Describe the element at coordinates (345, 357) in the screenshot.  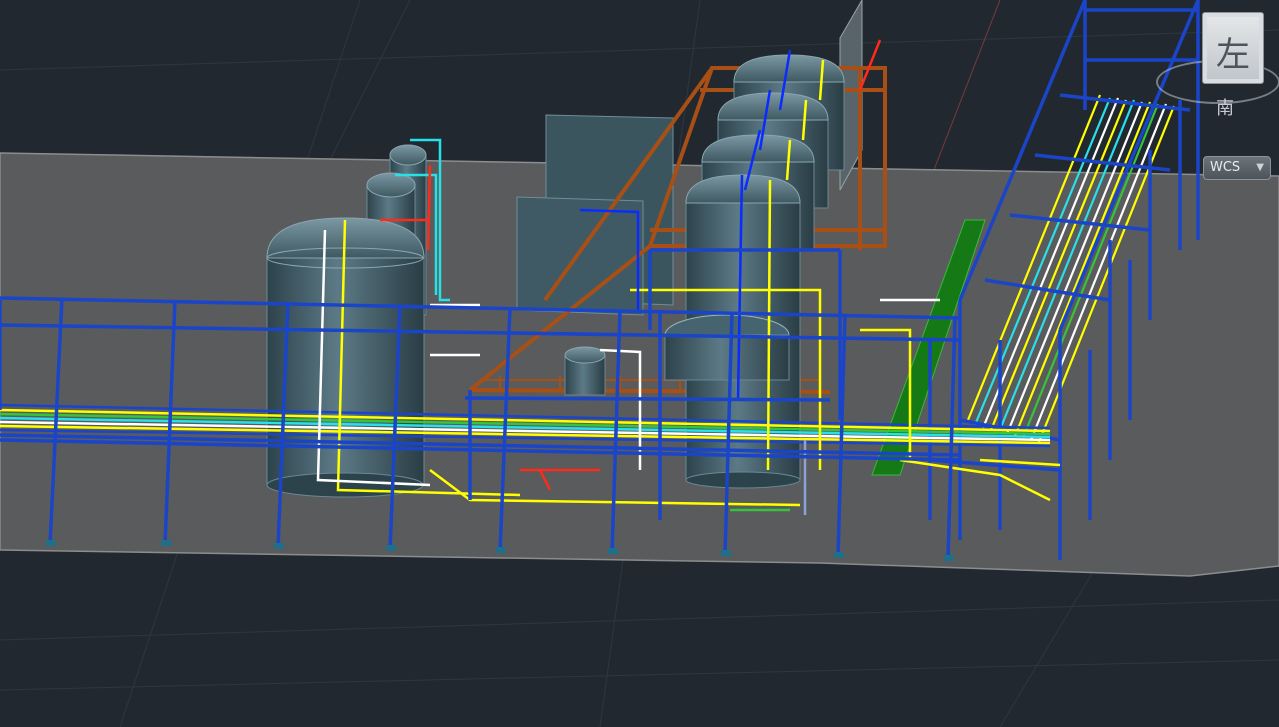
I see `large-storage-tank` at that location.